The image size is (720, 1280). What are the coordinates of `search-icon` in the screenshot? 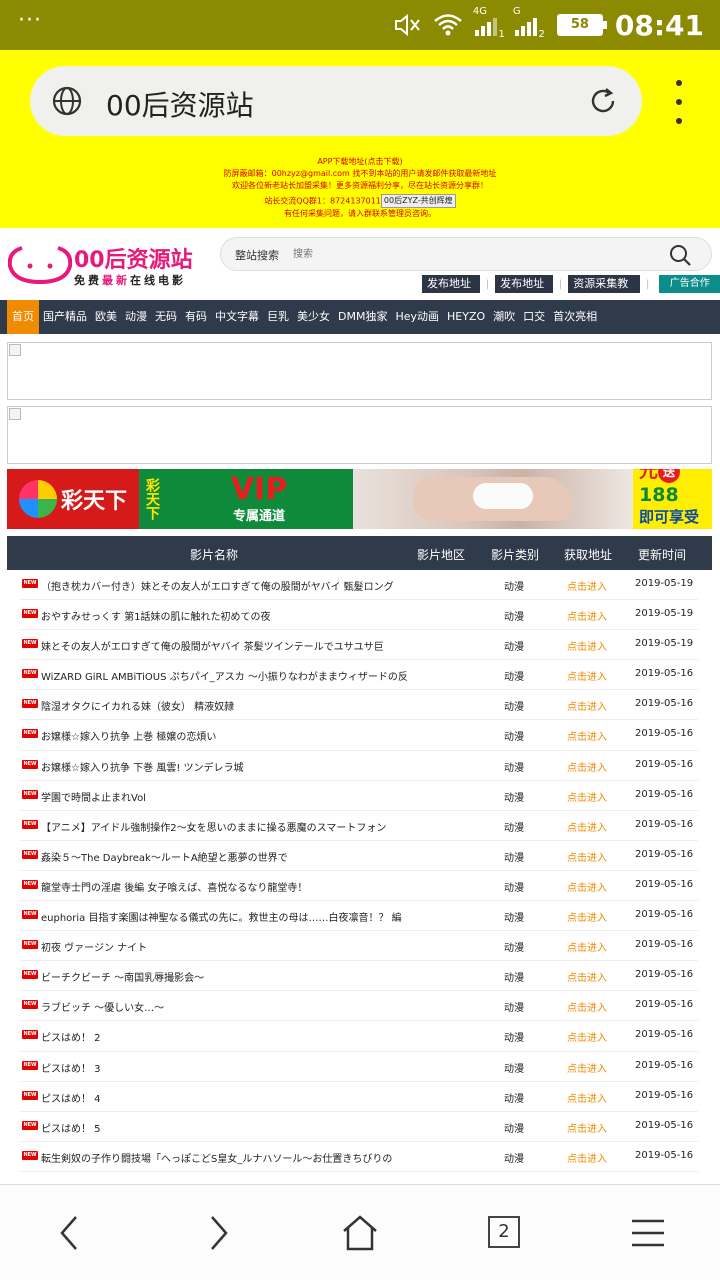 It's located at (680, 255).